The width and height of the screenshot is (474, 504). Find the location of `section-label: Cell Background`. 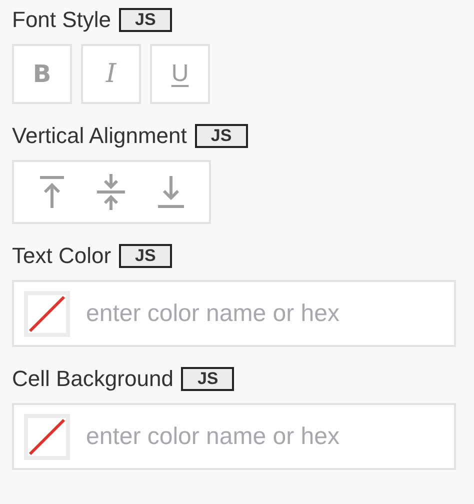

section-label: Cell Background is located at coordinates (93, 379).